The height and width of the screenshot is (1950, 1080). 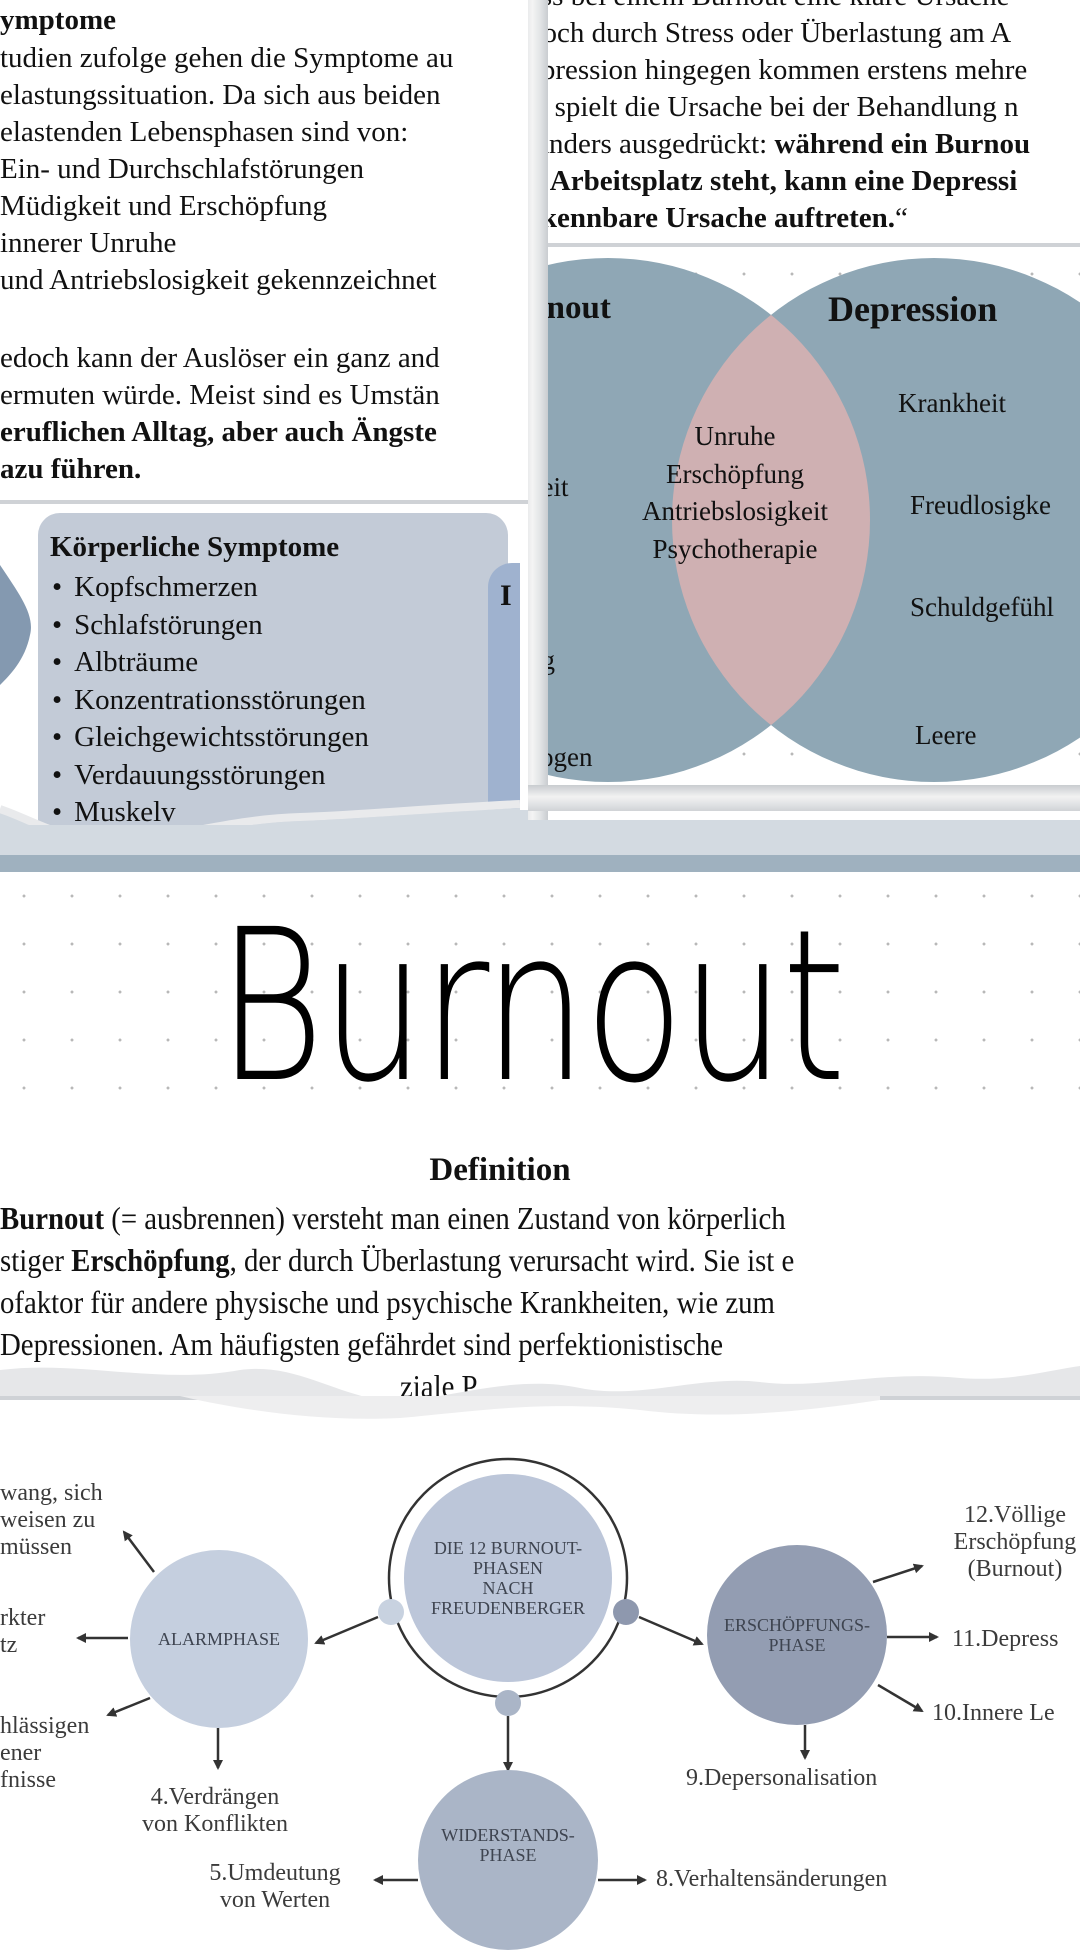 What do you see at coordinates (735, 548) in the screenshot?
I see `venn-overlap-item: Psychotherapie` at bounding box center [735, 548].